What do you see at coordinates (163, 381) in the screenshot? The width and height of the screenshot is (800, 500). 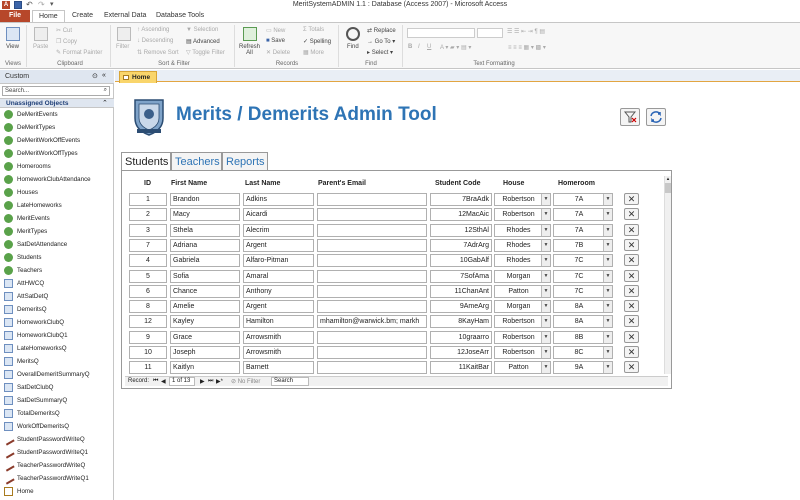 I see `prev-record-icon: ◀` at bounding box center [163, 381].